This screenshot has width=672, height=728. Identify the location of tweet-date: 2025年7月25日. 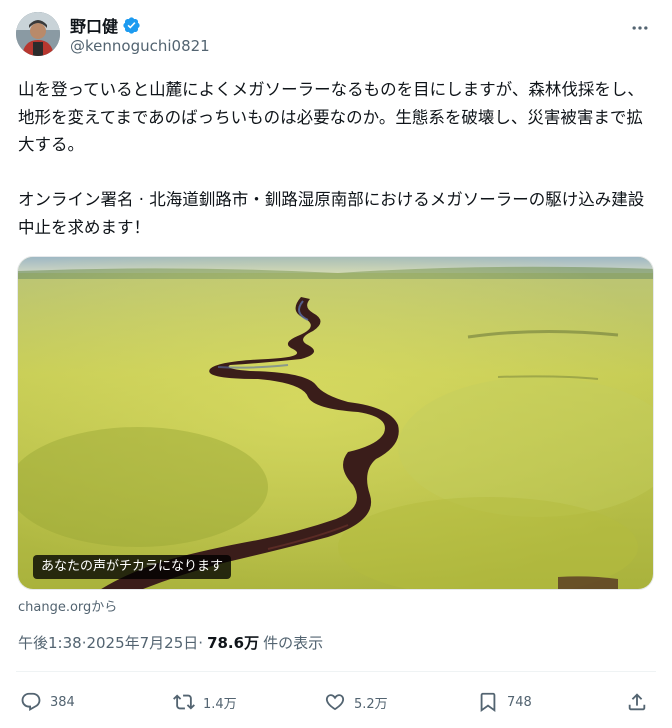
(142, 642).